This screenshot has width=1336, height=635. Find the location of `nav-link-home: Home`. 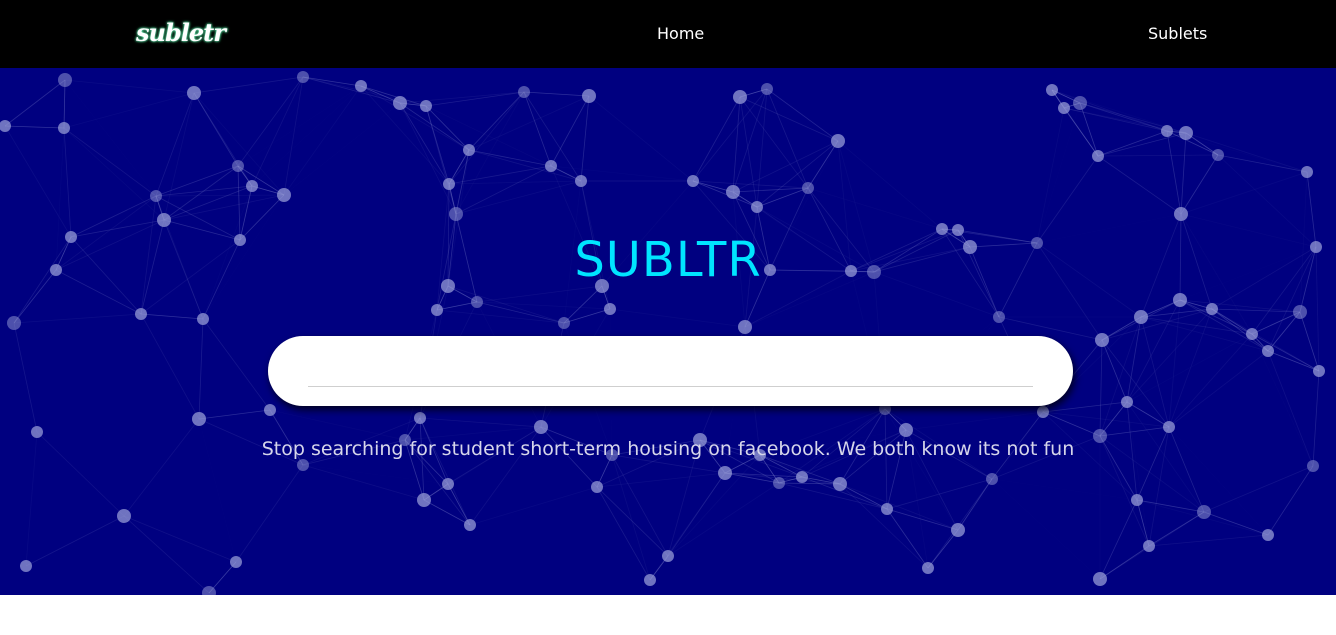

nav-link-home: Home is located at coordinates (680, 34).